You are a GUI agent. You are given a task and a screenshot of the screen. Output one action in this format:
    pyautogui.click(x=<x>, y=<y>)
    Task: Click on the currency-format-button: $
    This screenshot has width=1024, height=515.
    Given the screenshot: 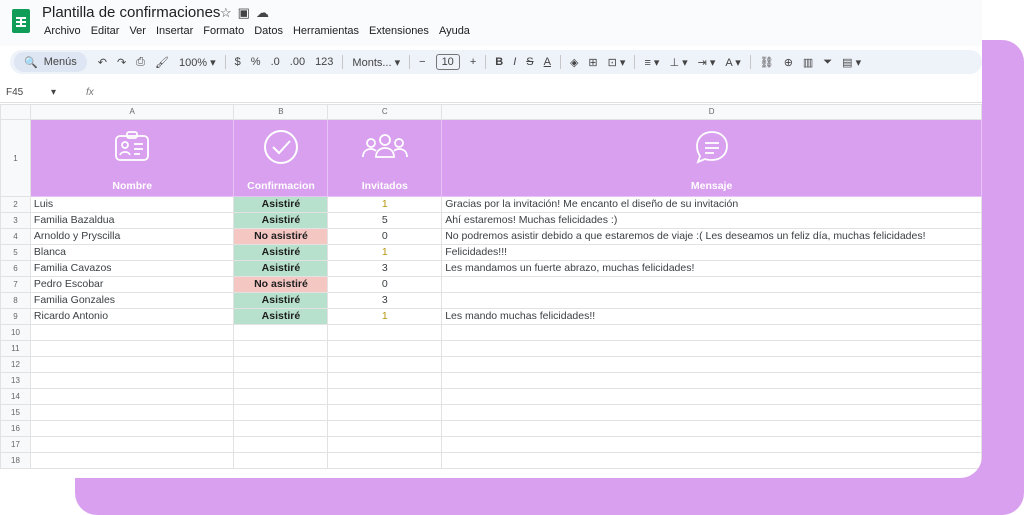 What is the action you would take?
    pyautogui.click(x=238, y=62)
    